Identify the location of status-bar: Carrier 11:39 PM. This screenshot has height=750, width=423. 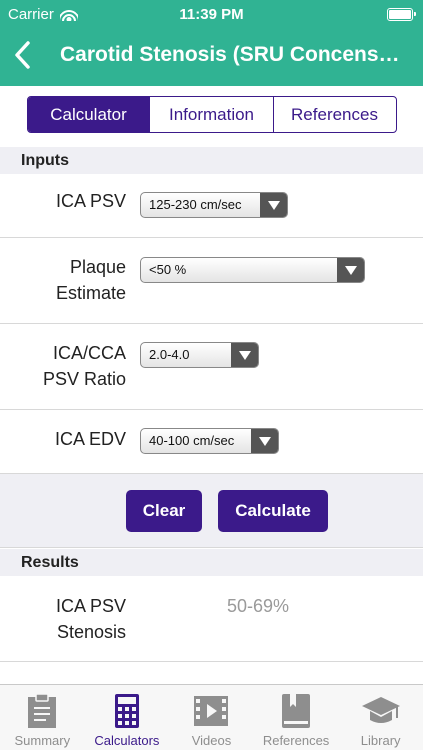
(211, 15).